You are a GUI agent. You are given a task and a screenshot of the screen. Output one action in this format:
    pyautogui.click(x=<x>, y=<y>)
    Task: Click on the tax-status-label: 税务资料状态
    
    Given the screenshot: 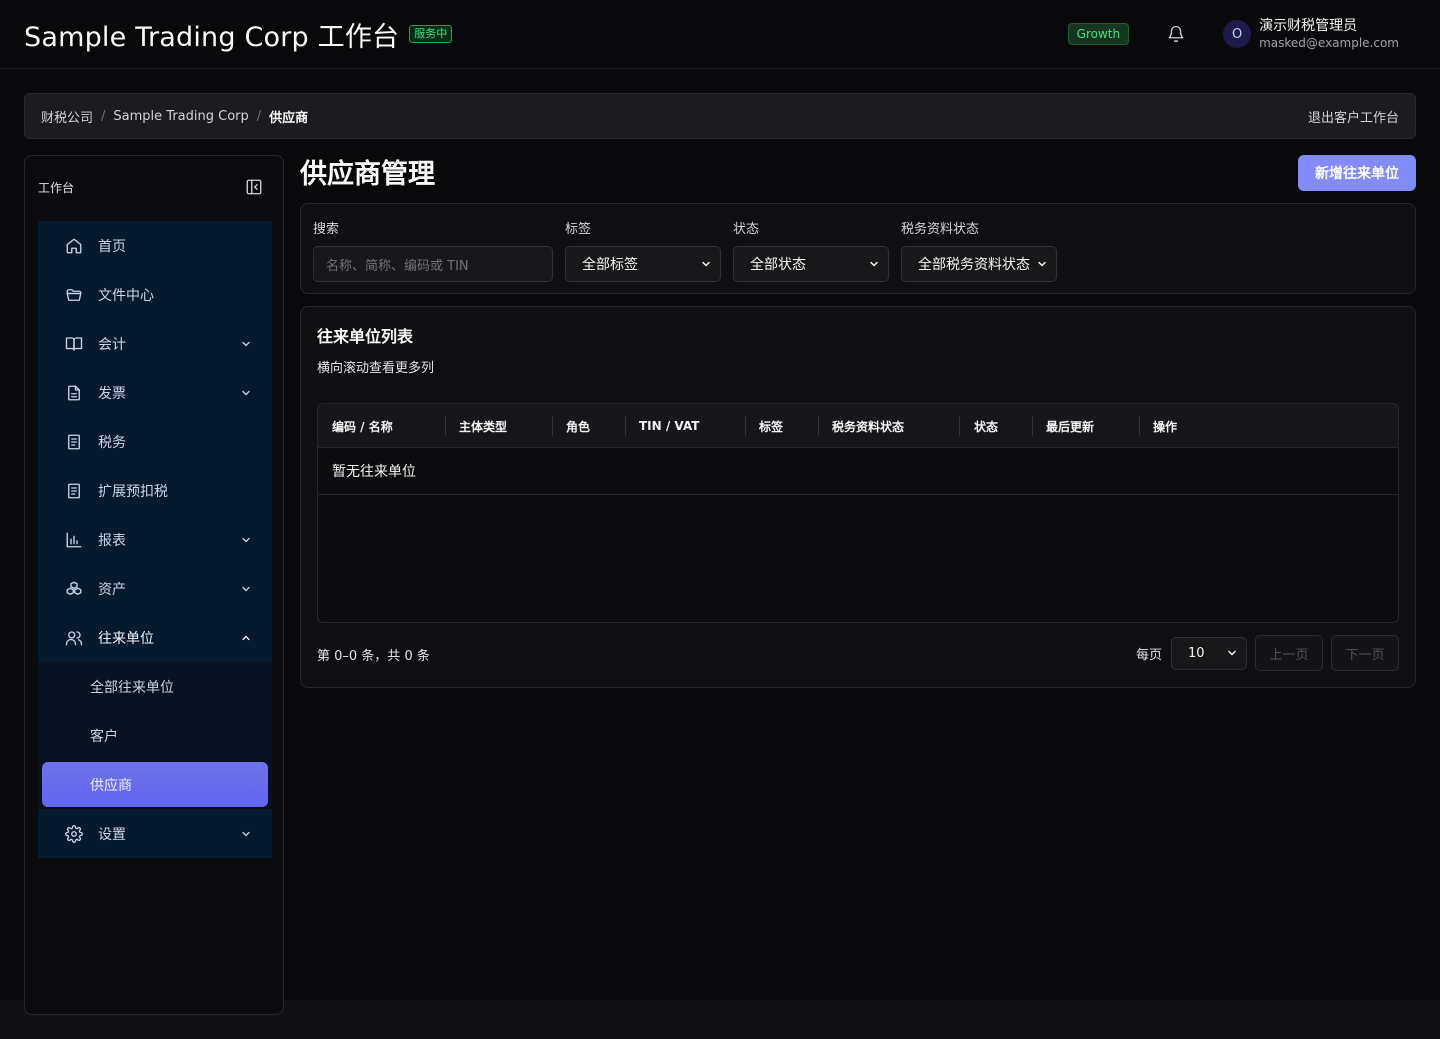 What is the action you would take?
    pyautogui.click(x=940, y=229)
    